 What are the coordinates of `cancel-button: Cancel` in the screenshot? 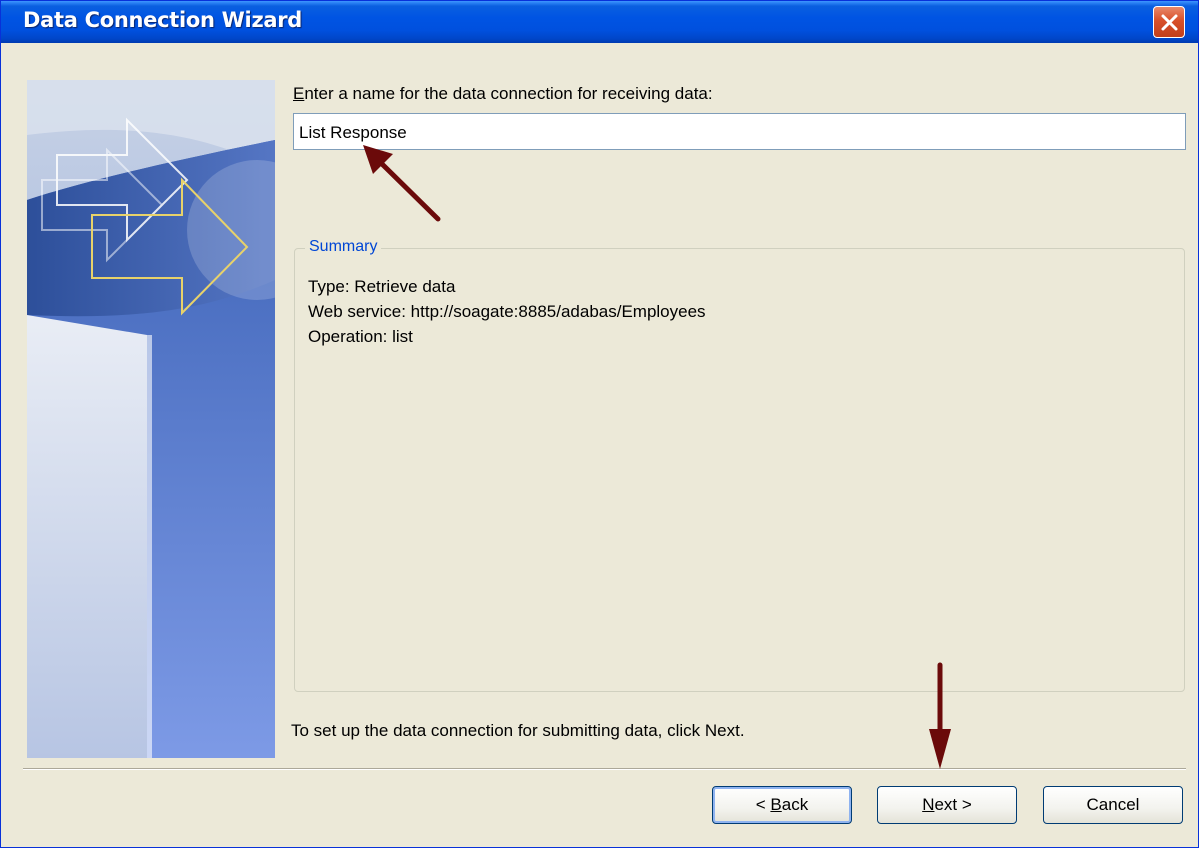 It's located at (1113, 805).